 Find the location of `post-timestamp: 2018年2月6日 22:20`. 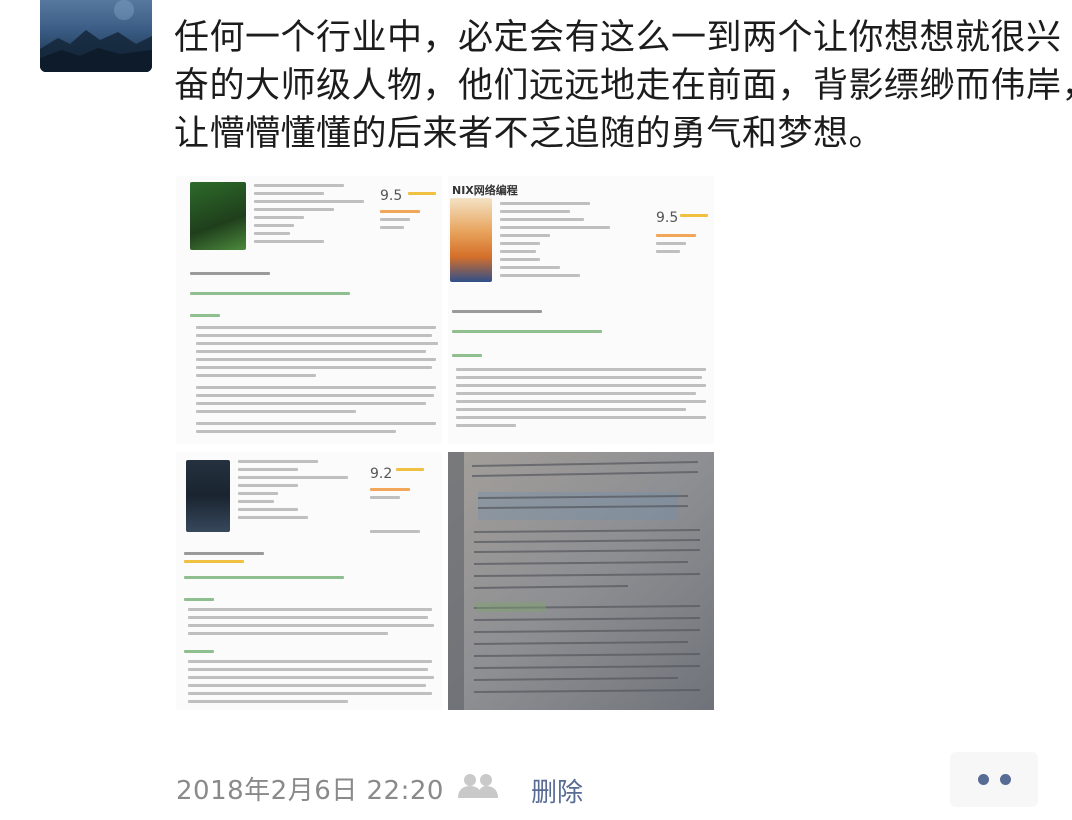

post-timestamp: 2018年2月6日 22:20 is located at coordinates (310, 791).